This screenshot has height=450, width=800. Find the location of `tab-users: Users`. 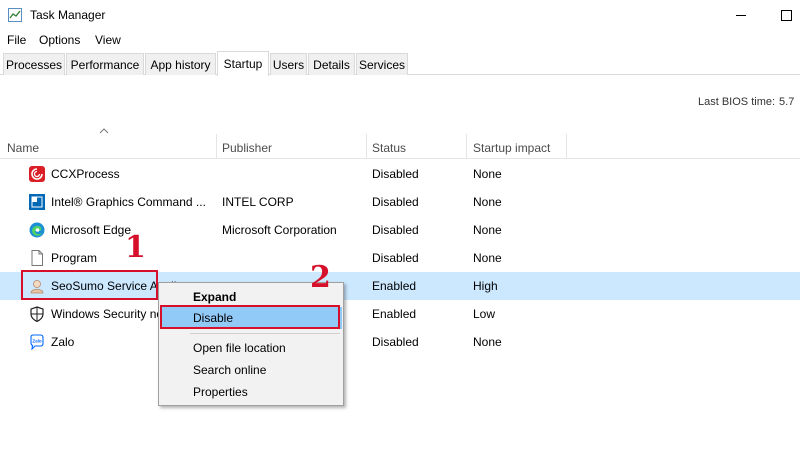

tab-users: Users is located at coordinates (288, 64).